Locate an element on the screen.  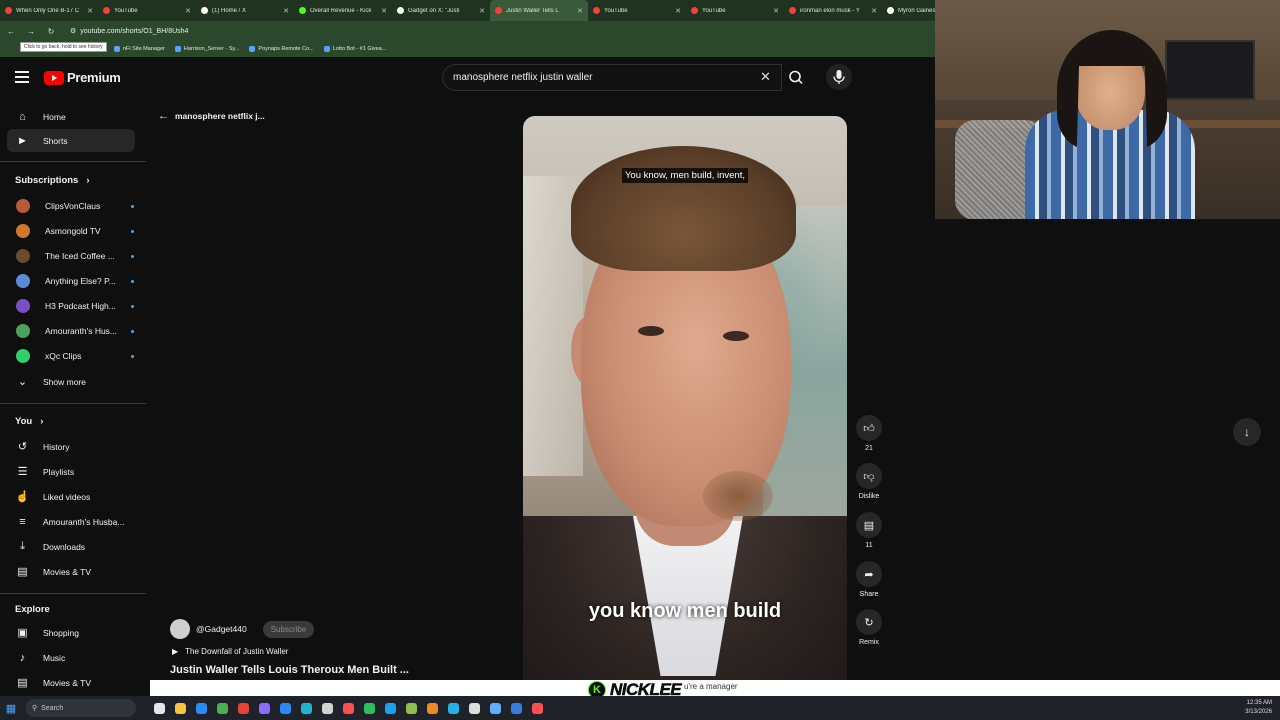
youtube-logo: Premium is located at coordinates (82, 77).